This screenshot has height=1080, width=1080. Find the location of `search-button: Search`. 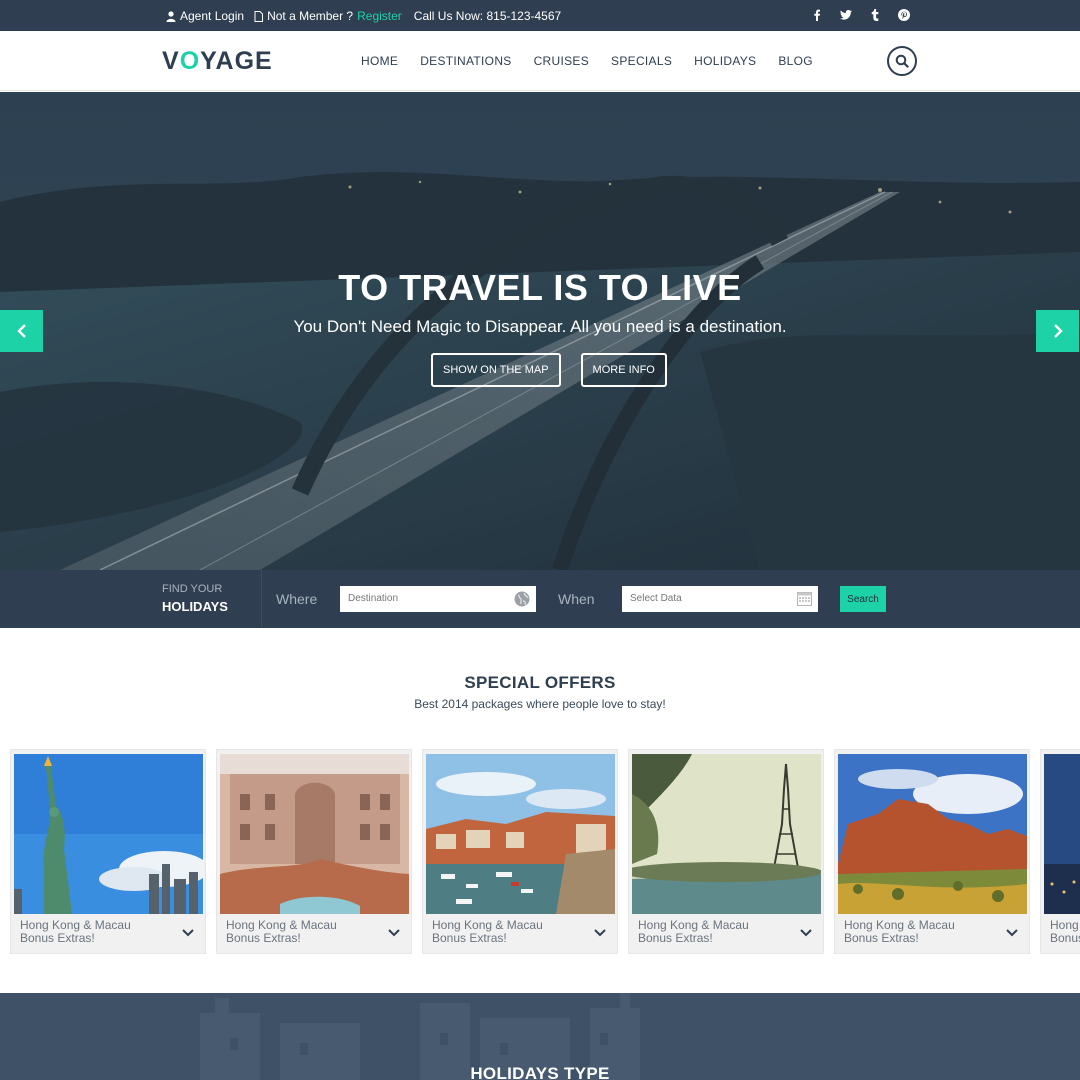

search-button: Search is located at coordinates (863, 599).